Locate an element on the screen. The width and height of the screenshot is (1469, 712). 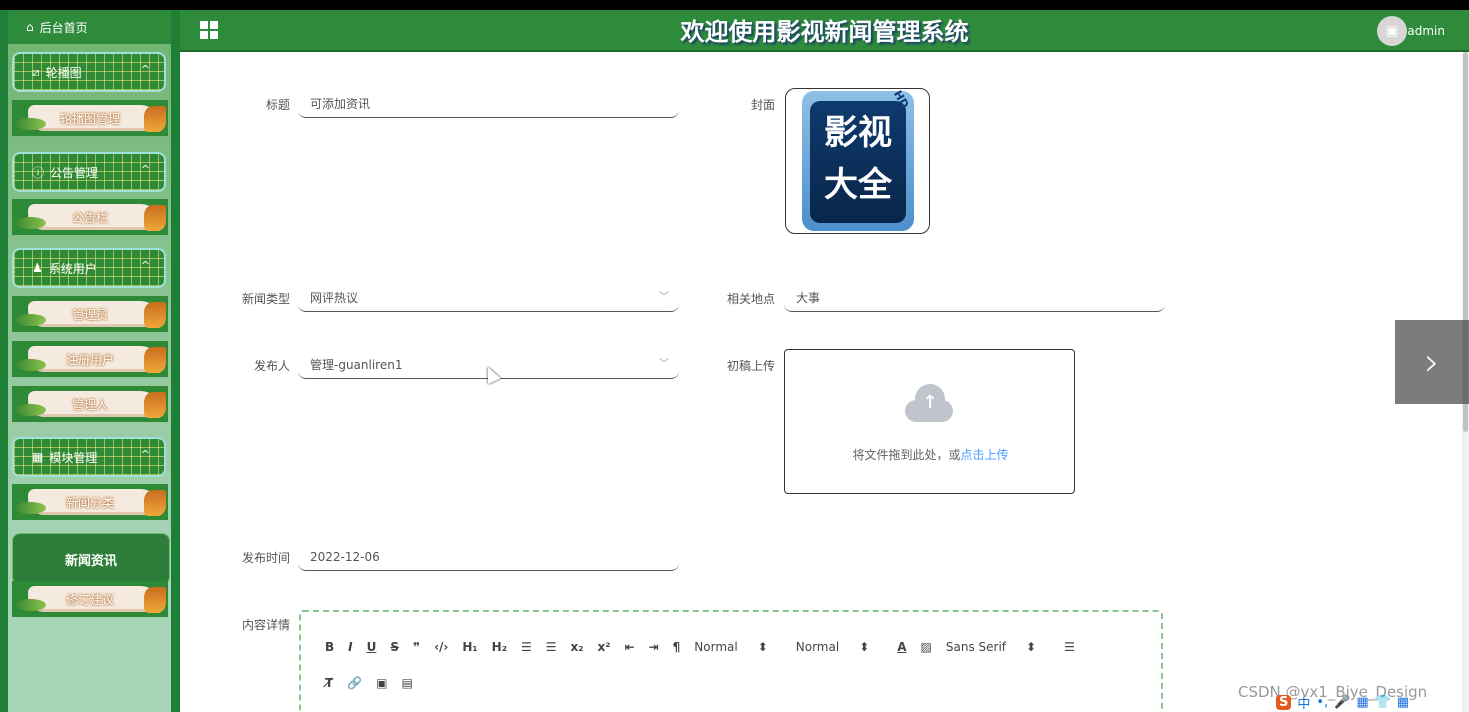
size-select: Normal ⬍ is located at coordinates (730, 647).